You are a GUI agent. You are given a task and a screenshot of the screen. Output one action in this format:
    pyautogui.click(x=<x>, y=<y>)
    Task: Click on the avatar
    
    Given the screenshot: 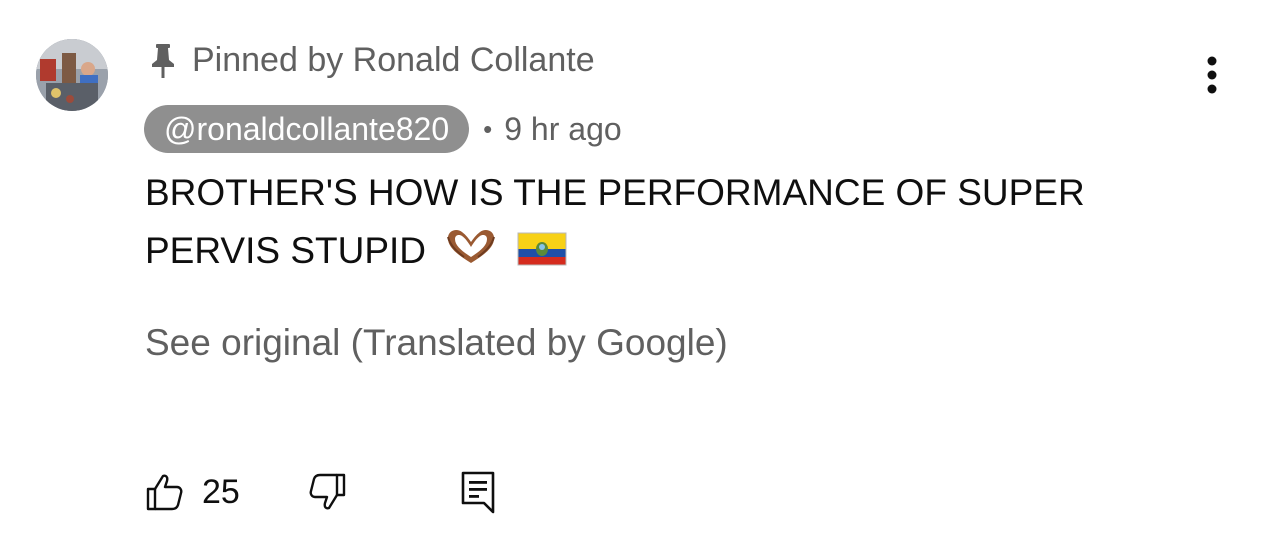 What is the action you would take?
    pyautogui.click(x=72, y=75)
    